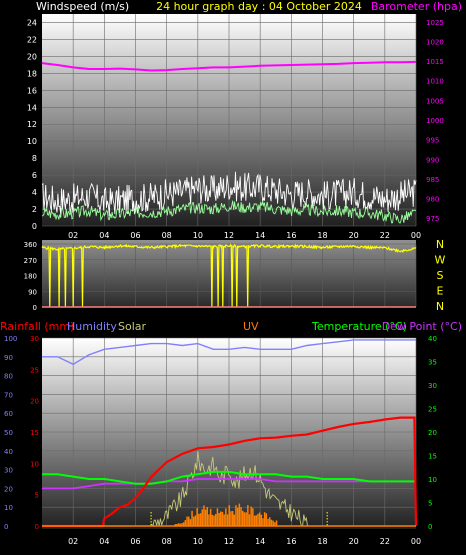  I want to click on wind-x-tick-label: 02, so click(73, 235).